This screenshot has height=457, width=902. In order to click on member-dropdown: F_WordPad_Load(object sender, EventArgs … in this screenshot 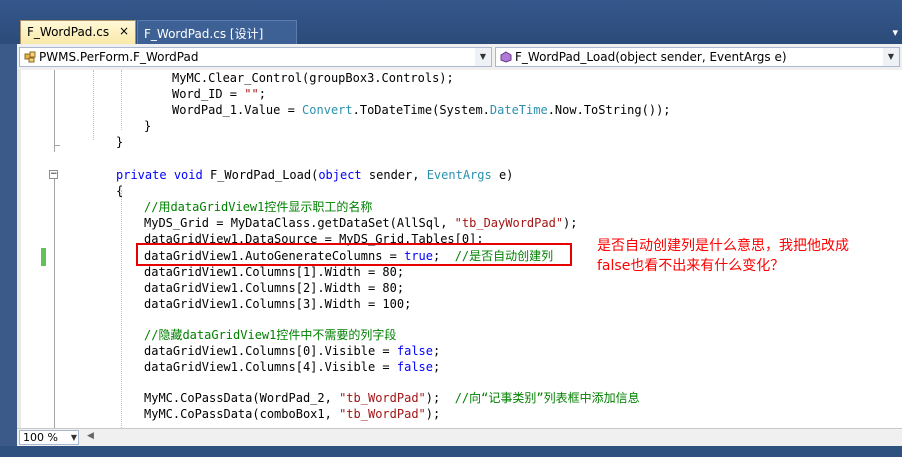, I will do `click(697, 57)`.